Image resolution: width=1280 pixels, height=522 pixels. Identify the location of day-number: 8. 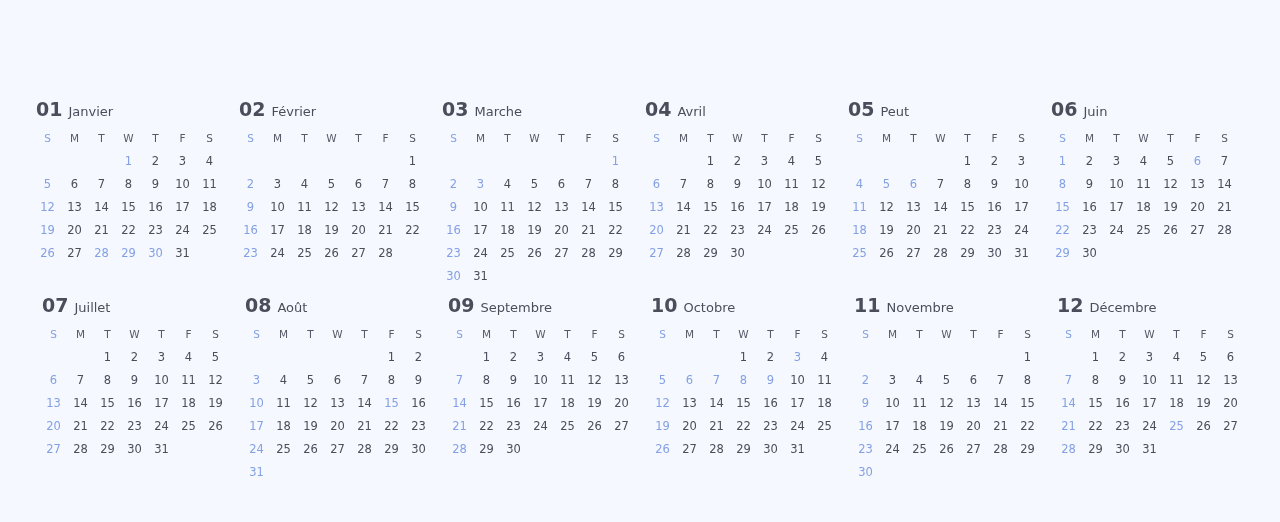
(391, 379).